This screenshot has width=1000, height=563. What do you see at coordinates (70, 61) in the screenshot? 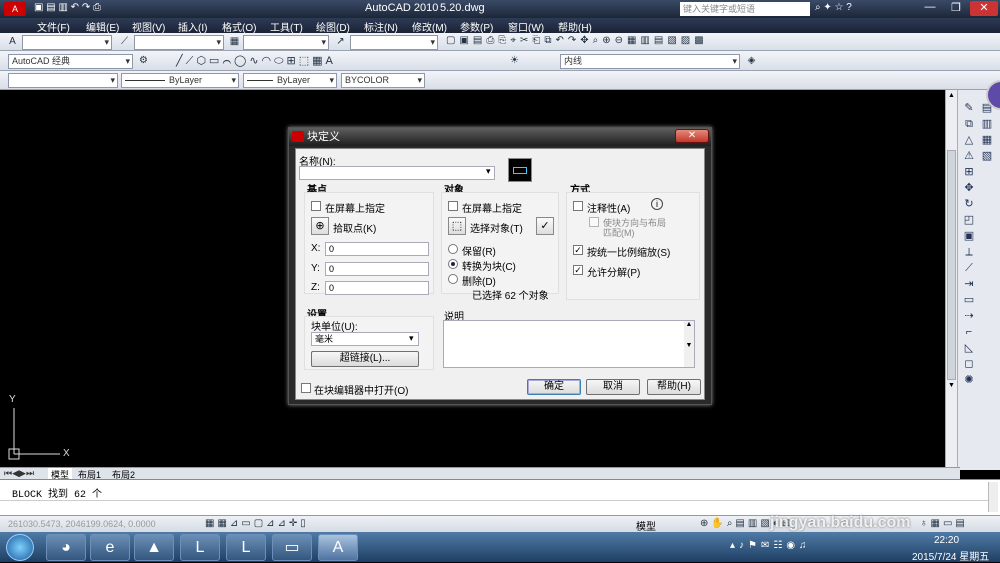
I see `workspace-select: AutoCAD 经典` at bounding box center [70, 61].